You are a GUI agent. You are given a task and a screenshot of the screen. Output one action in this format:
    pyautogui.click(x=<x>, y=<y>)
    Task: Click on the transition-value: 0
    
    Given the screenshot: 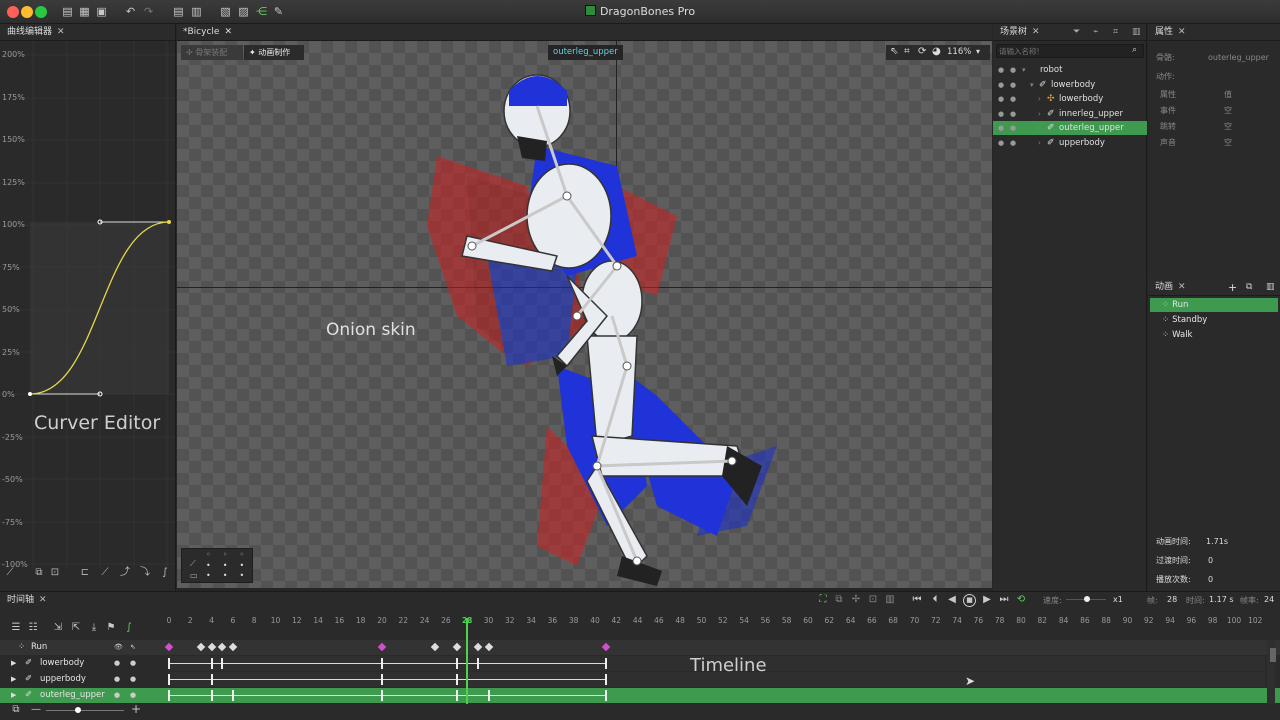 What is the action you would take?
    pyautogui.click(x=1210, y=560)
    